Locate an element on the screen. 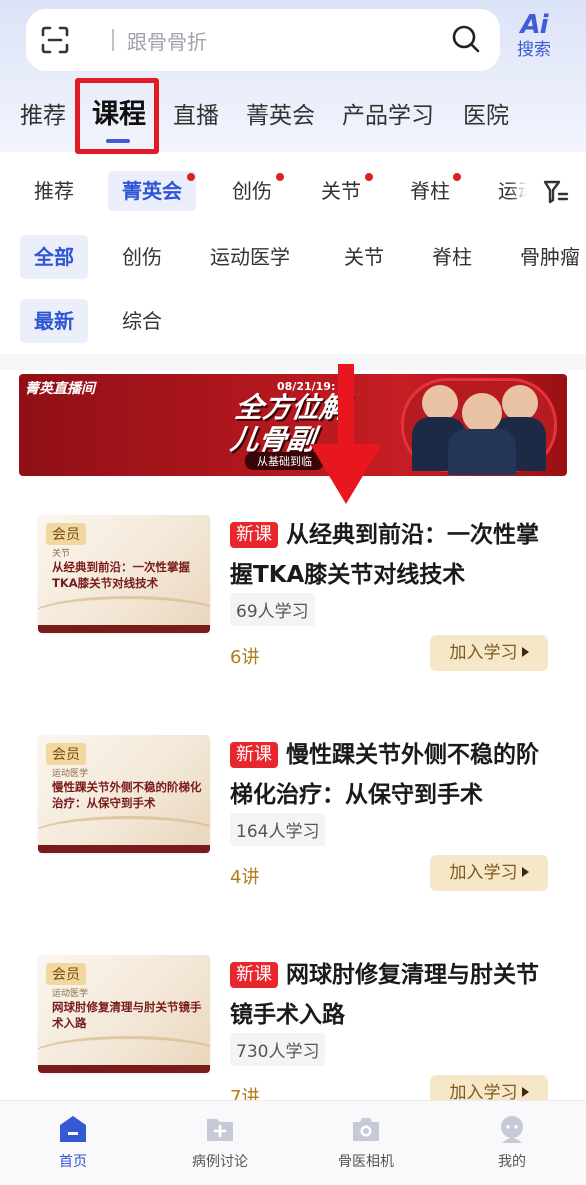 Image resolution: width=586 pixels, height=1185 pixels. subtab-elite-club: 菁英会 is located at coordinates (152, 191).